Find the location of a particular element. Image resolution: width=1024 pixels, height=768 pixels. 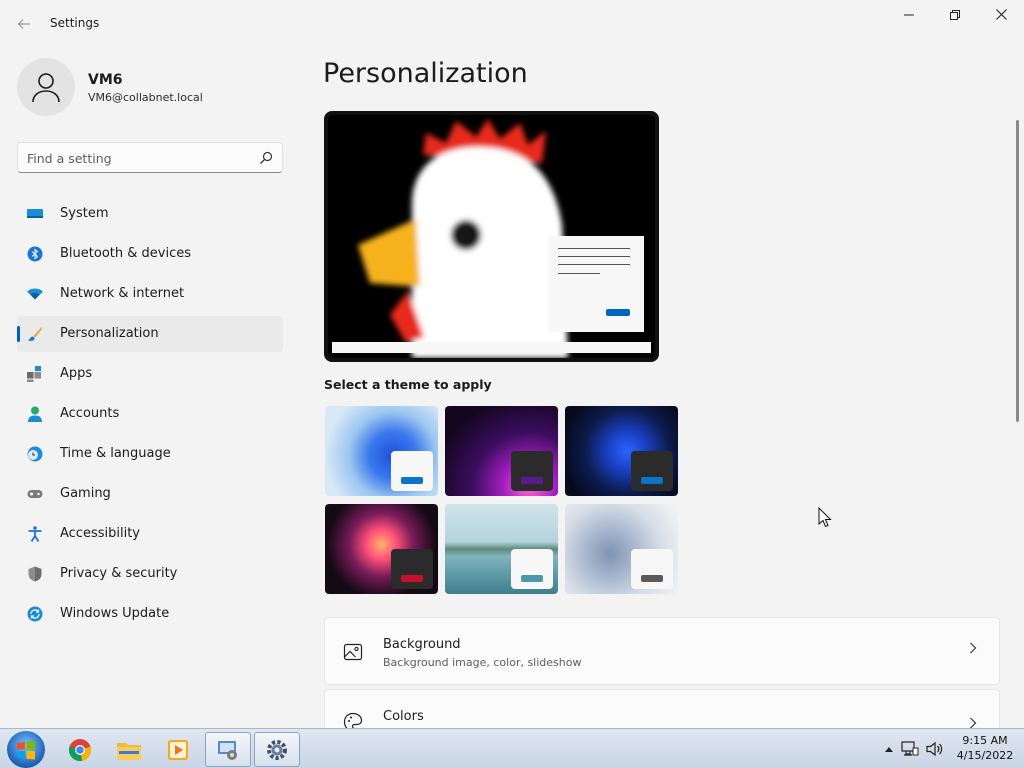

sidebar-item-network: Network & internet is located at coordinates (150, 294).